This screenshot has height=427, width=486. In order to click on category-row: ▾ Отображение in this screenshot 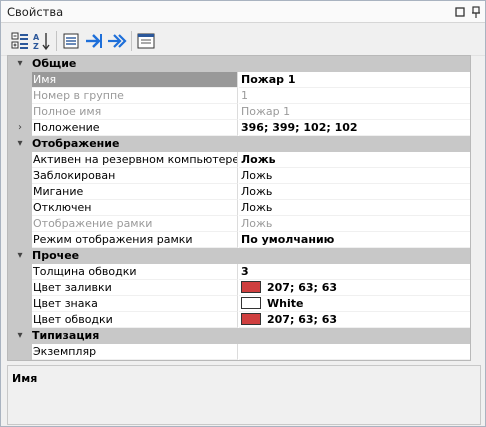, I will do `click(239, 144)`.